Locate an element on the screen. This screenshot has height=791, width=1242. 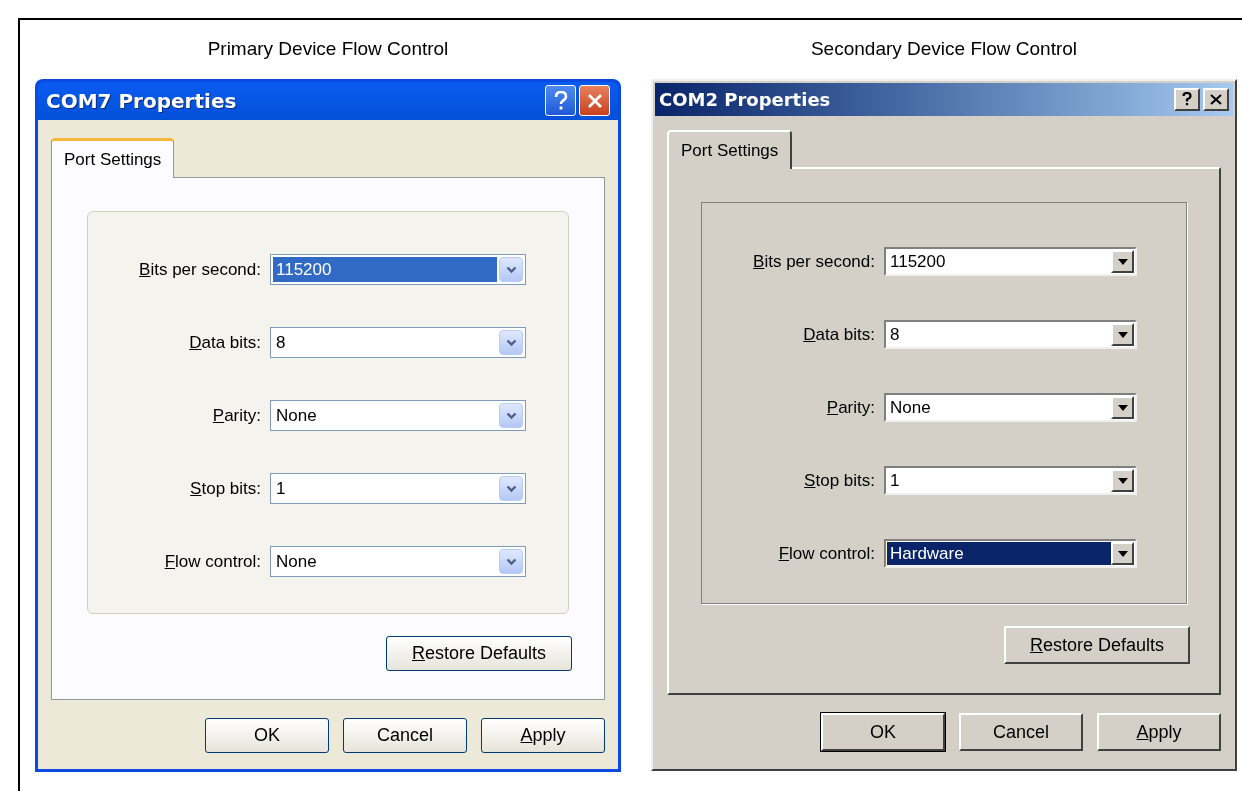
section-heading: Secondary Device Flow Control is located at coordinates (944, 49).